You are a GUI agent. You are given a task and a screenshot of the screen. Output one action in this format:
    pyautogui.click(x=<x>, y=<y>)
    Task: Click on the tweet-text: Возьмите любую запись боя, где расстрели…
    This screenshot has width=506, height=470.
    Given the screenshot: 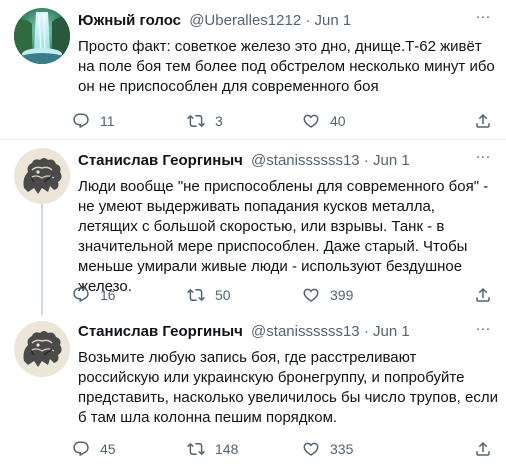 What is the action you would take?
    pyautogui.click(x=288, y=387)
    